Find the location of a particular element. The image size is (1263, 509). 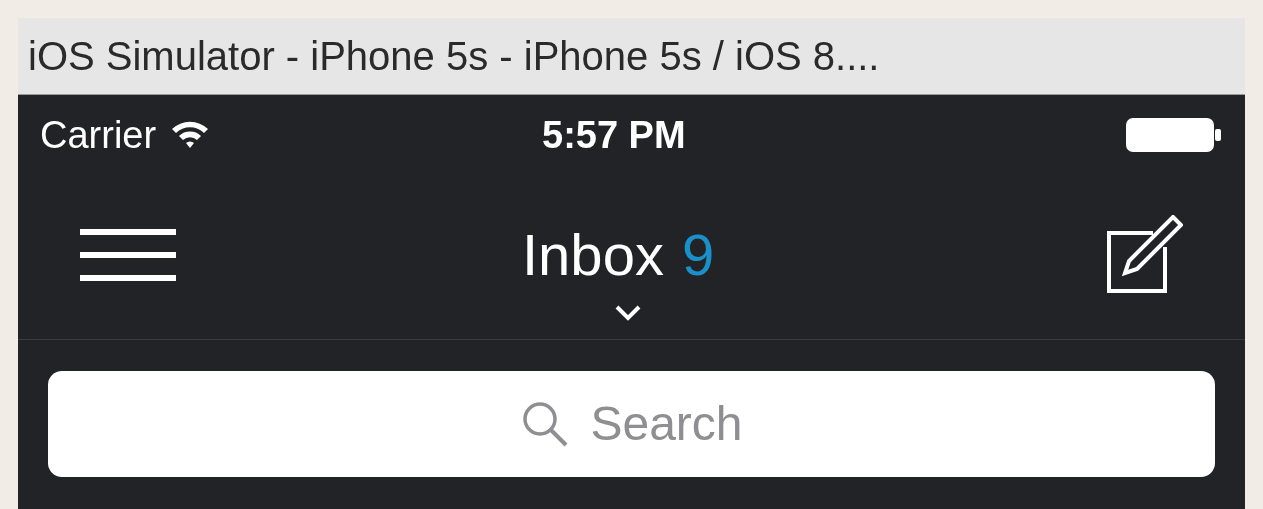

clock: 5:57 PM is located at coordinates (614, 135).